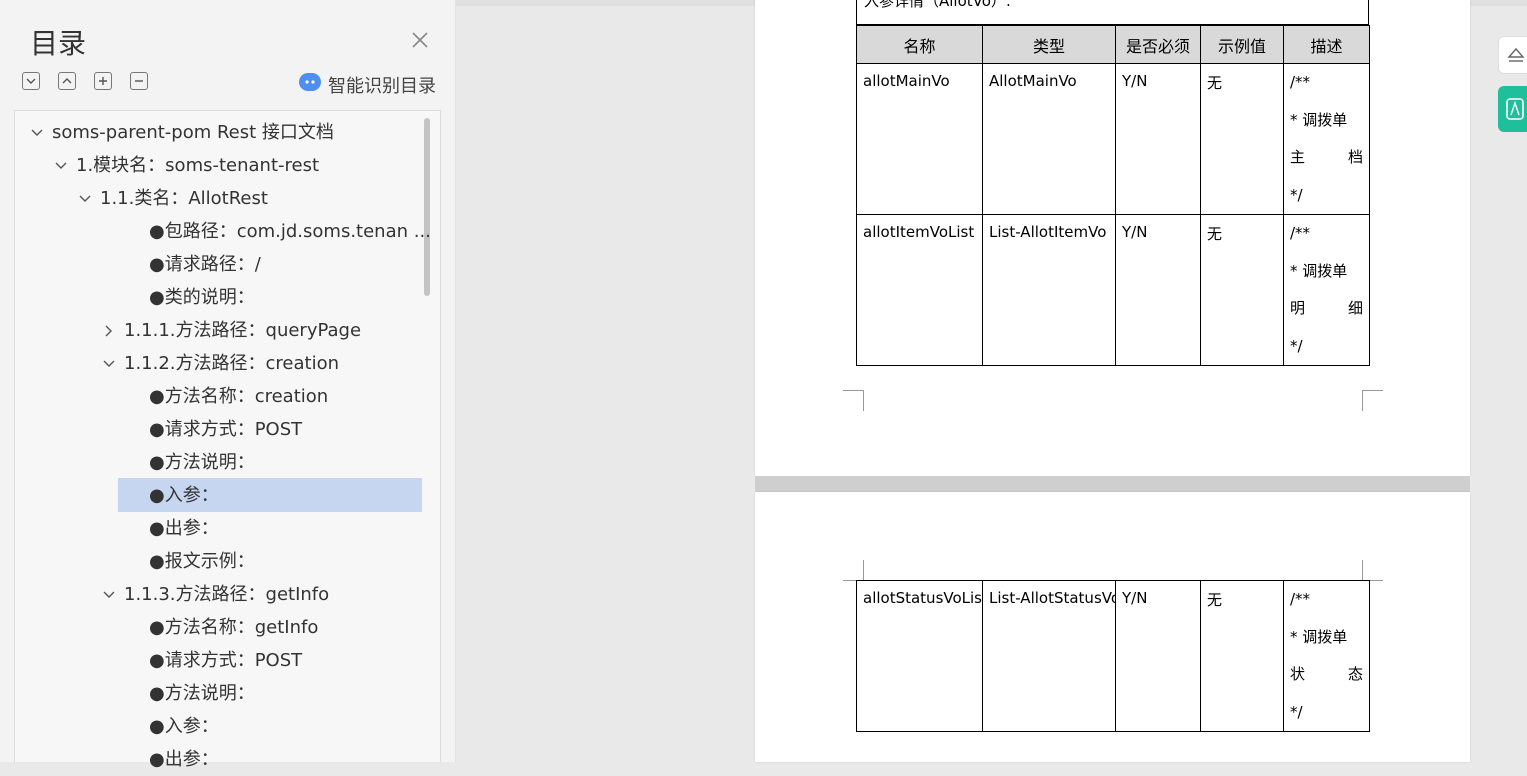 Image resolution: width=1527 pixels, height=776 pixels. Describe the element at coordinates (1158, 44) in the screenshot. I see `header-required: 是否必须` at that location.